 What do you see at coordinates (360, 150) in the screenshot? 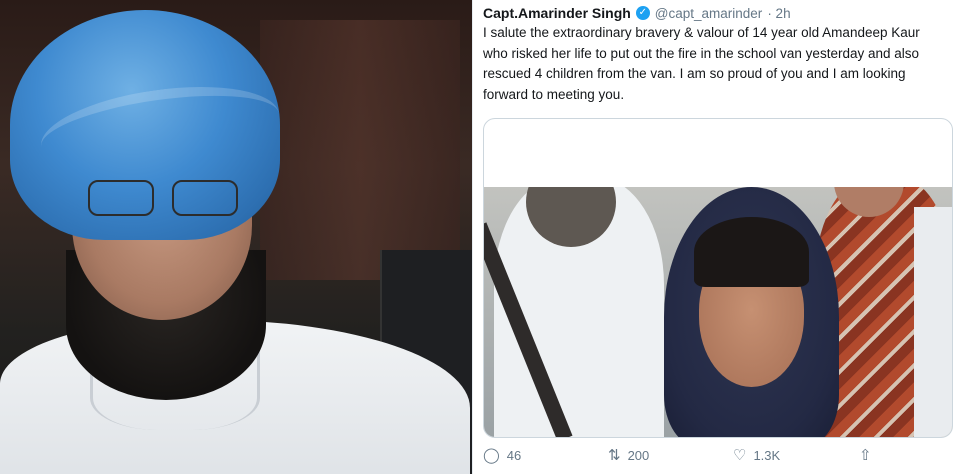
I see `background-wall` at bounding box center [360, 150].